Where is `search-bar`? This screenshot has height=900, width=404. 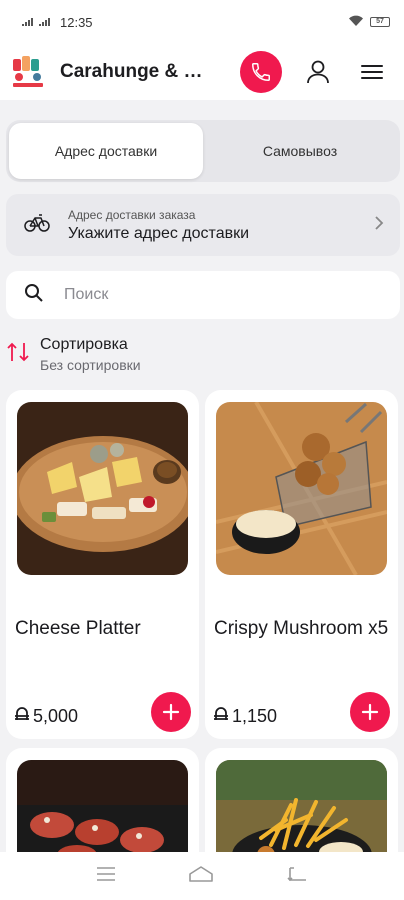 search-bar is located at coordinates (203, 295).